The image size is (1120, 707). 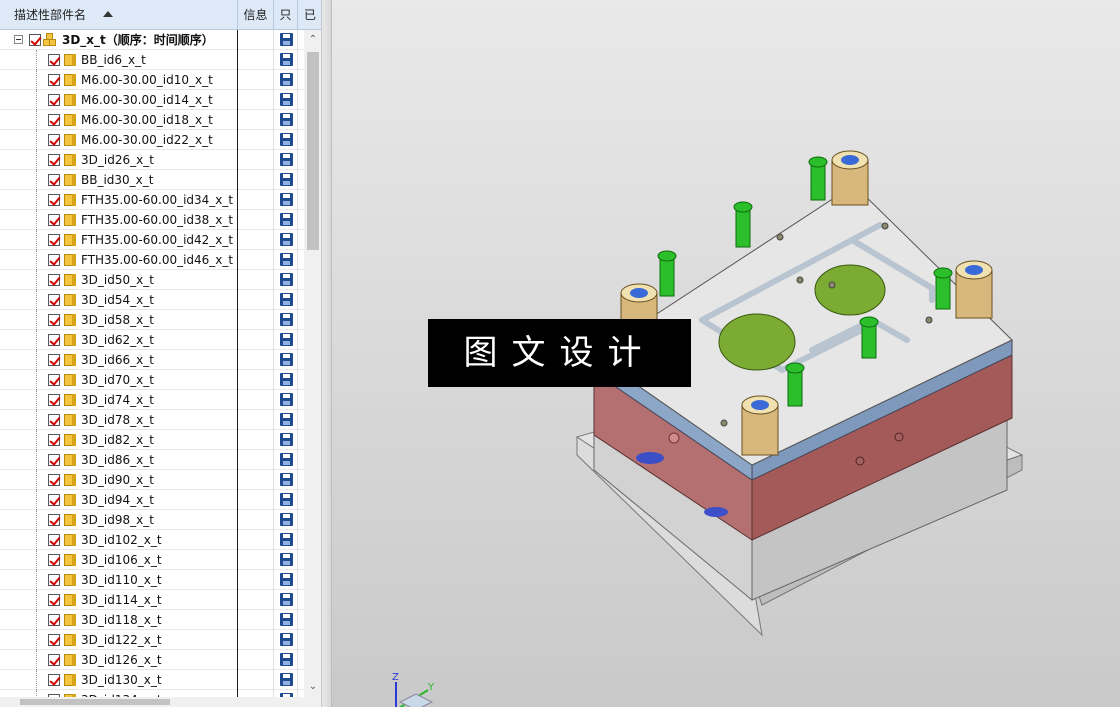 What do you see at coordinates (152, 560) in the screenshot?
I see `tree-row: 3D_id106_x_t` at bounding box center [152, 560].